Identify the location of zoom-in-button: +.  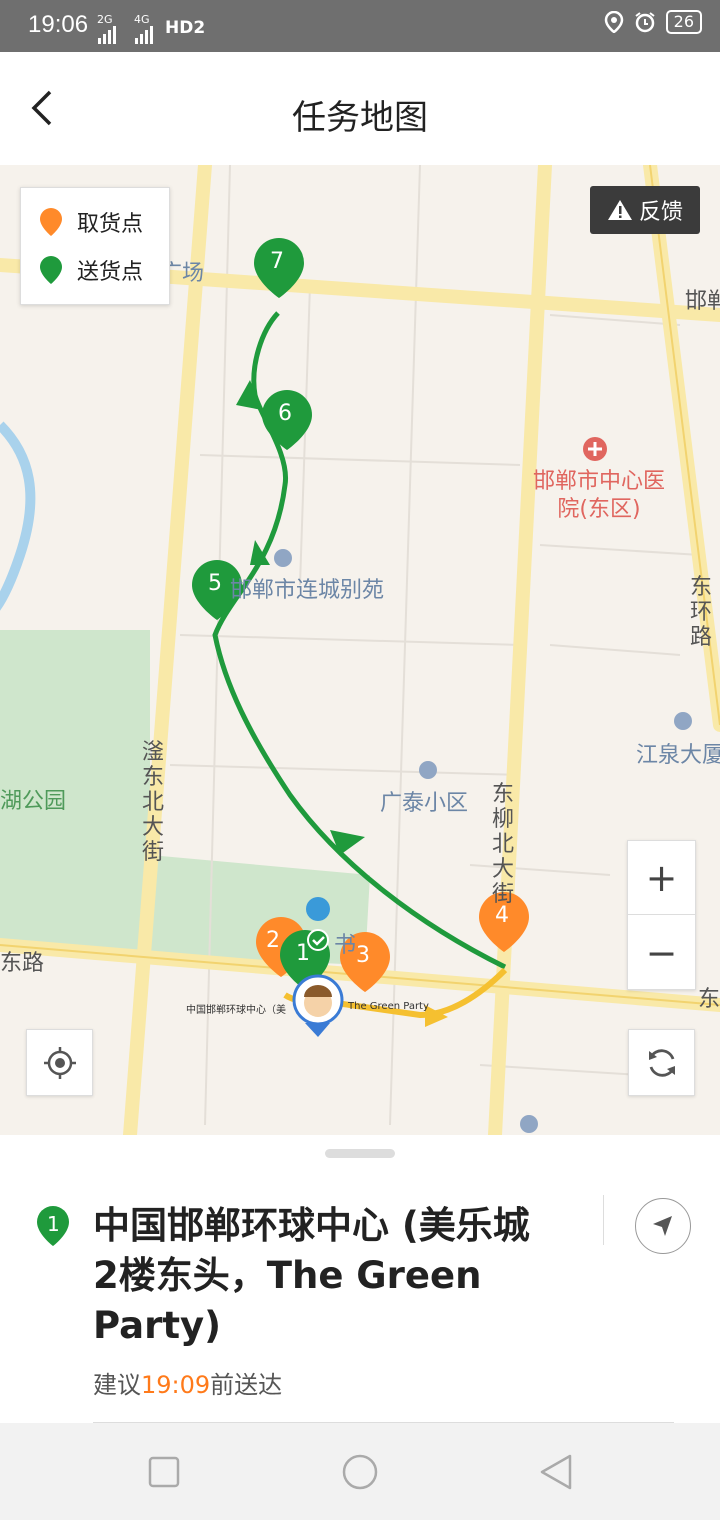
(661, 877).